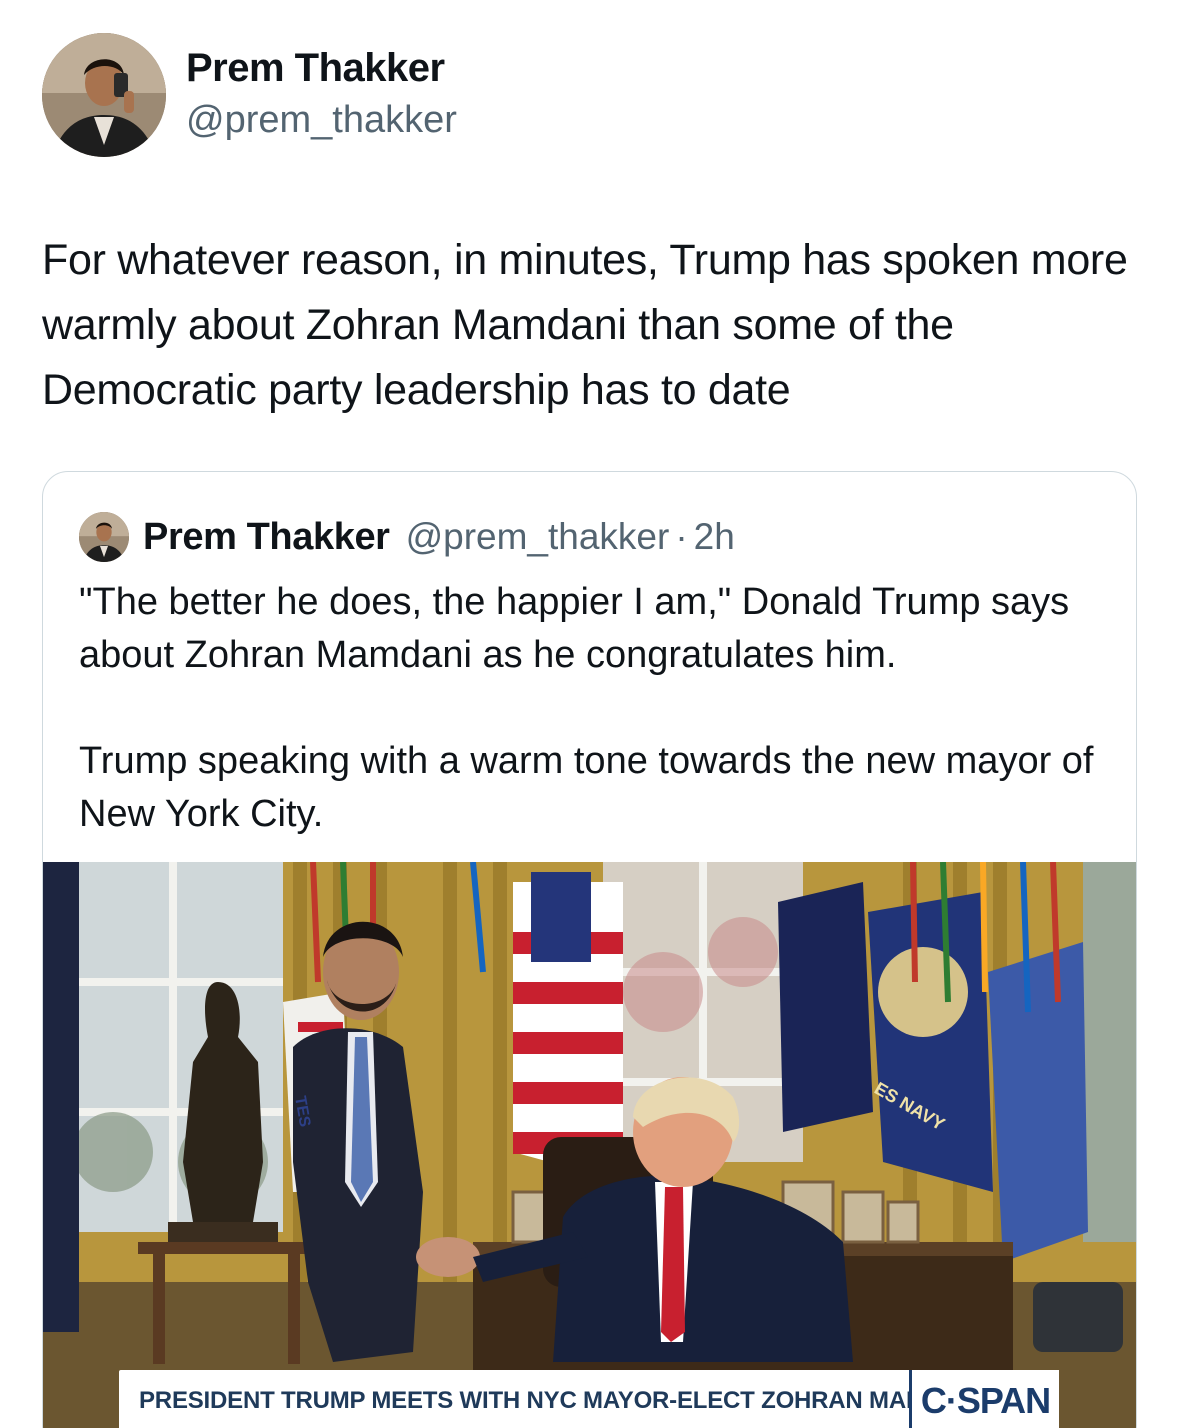 The image size is (1179, 1428). I want to click on quoted-author-handle: @prem_thakker, so click(538, 537).